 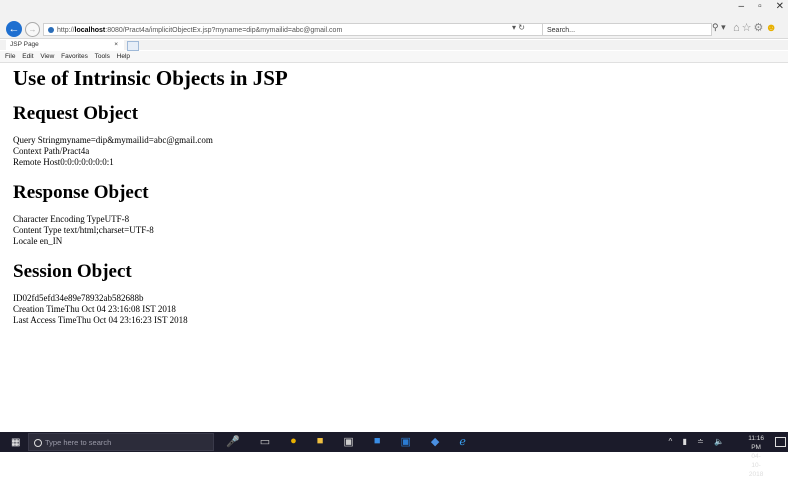 I want to click on close-button: ✕, so click(x=780, y=7).